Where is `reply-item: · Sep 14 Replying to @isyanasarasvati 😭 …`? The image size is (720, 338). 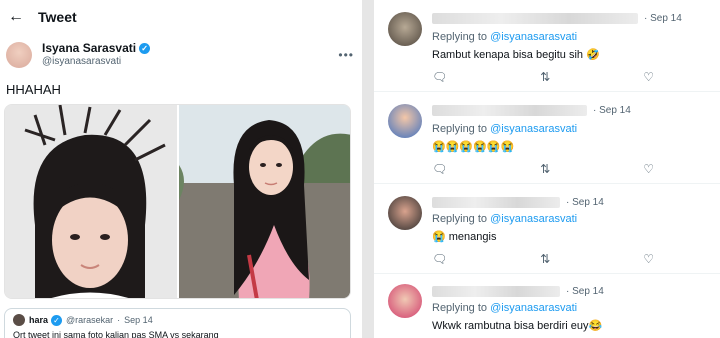
reply-item: · Sep 14 Replying to @isyanasarasvati 😭 … is located at coordinates (547, 229).